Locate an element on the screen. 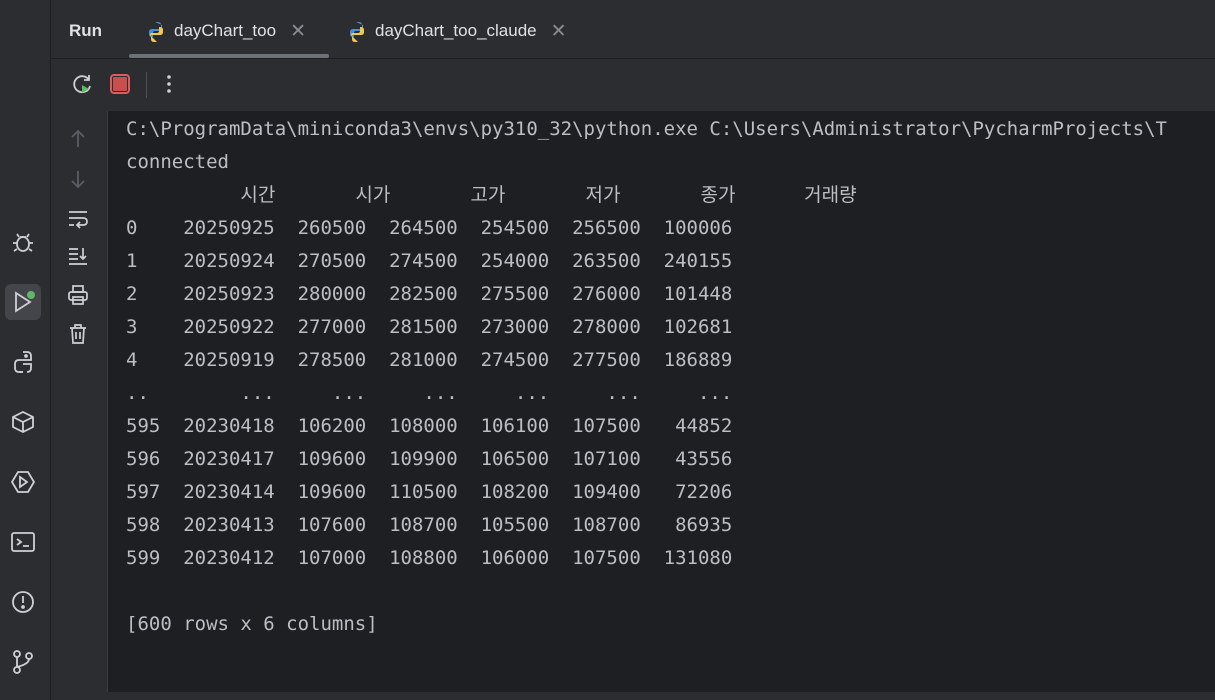  stop-icon is located at coordinates (120, 84).